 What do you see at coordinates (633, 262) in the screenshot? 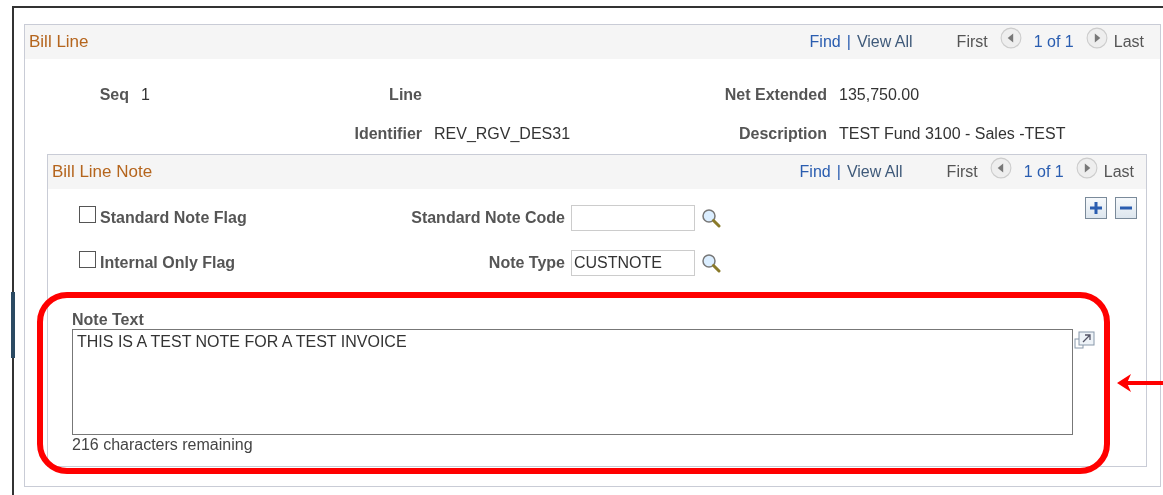
I see `input-field: CUSTNOTE` at bounding box center [633, 262].